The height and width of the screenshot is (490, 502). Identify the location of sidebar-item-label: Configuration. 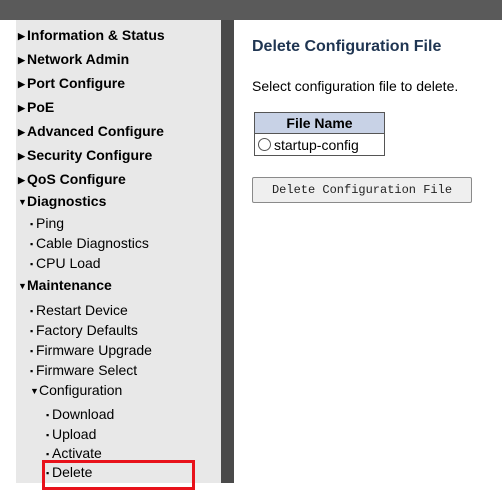
(81, 390).